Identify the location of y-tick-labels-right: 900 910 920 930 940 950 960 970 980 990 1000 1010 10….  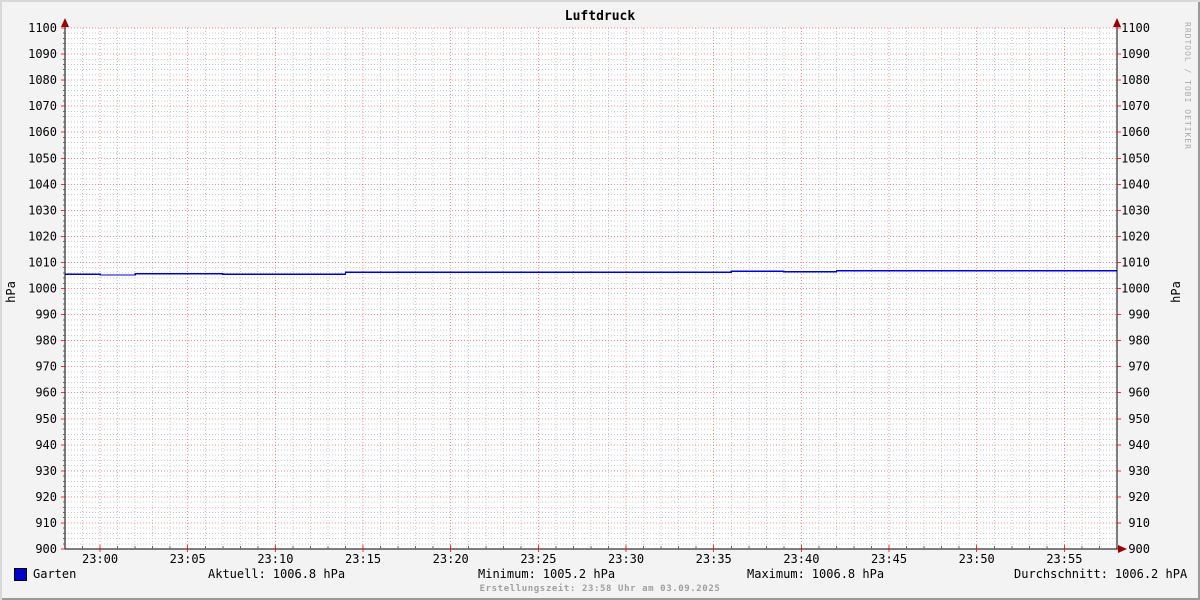
(1135, 288).